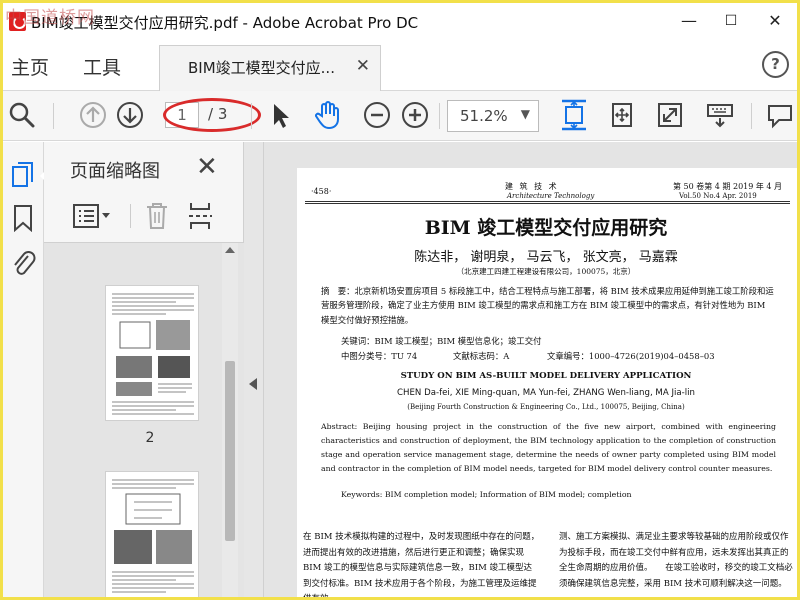  What do you see at coordinates (200, 216) in the screenshot?
I see `extract-pages-icon` at bounding box center [200, 216].